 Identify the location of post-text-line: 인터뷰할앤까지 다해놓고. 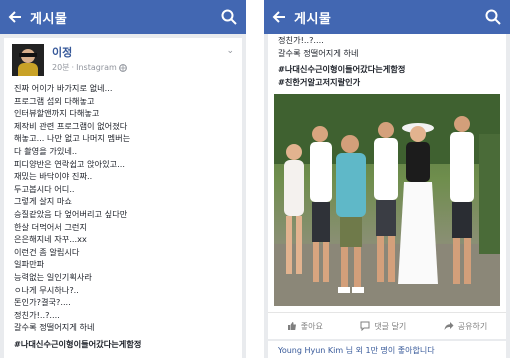
(57, 113).